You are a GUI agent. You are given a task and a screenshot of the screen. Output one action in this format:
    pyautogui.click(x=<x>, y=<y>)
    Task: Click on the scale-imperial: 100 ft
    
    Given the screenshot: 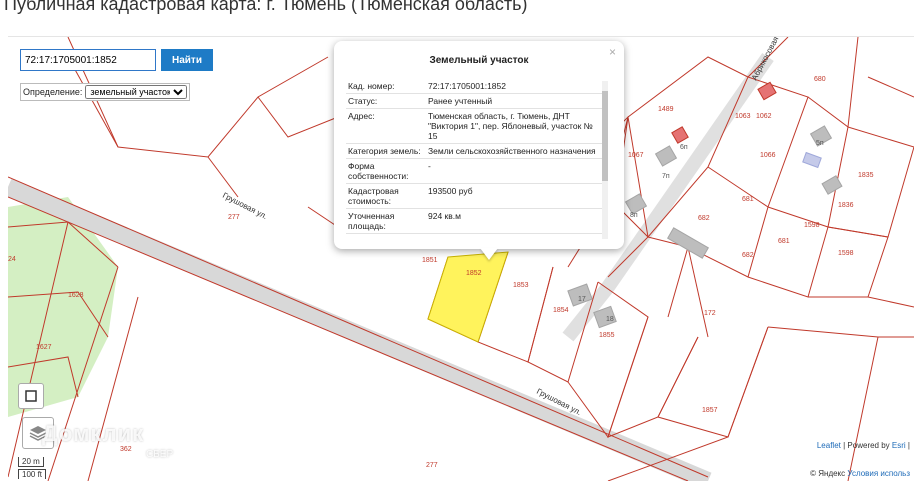 What is the action you would take?
    pyautogui.click(x=32, y=474)
    